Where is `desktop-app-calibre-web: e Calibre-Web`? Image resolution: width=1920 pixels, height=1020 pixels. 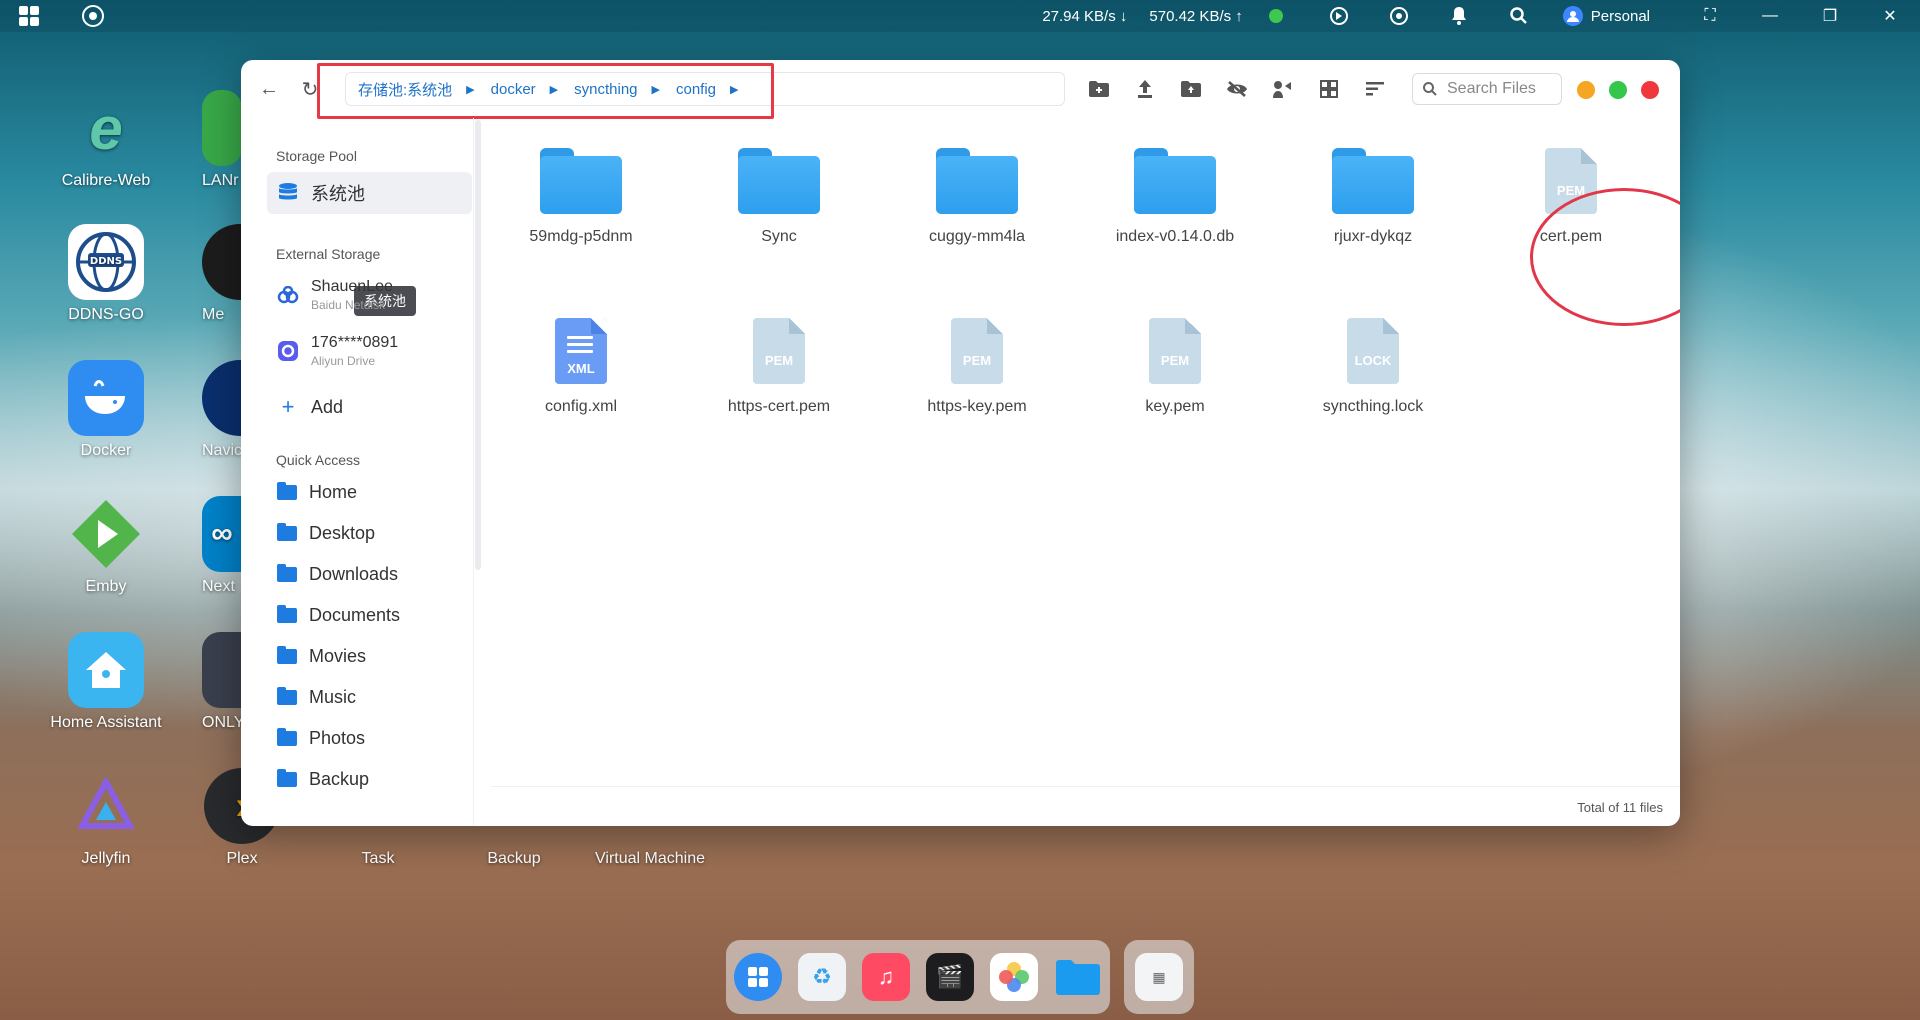
desktop-app-calibre-web: e Calibre-Web is located at coordinates (106, 140).